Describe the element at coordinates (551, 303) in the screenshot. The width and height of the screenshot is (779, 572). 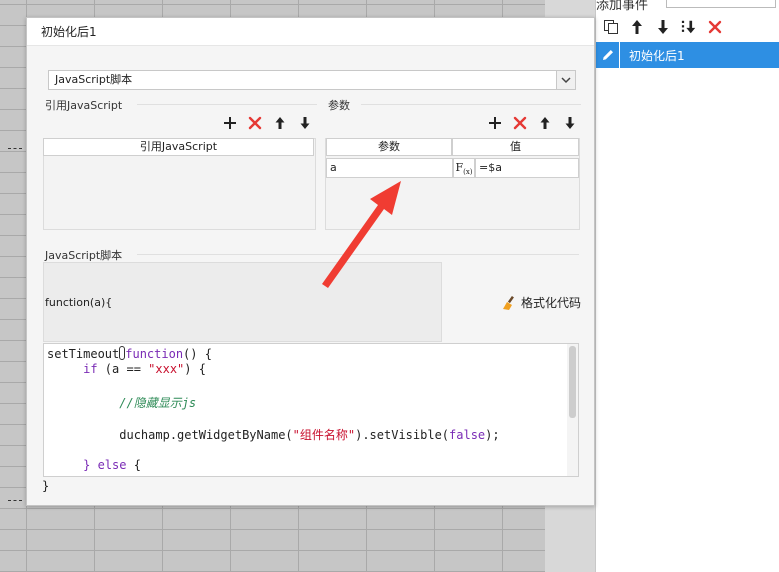
I see `format-code-label: 格式化代码` at that location.